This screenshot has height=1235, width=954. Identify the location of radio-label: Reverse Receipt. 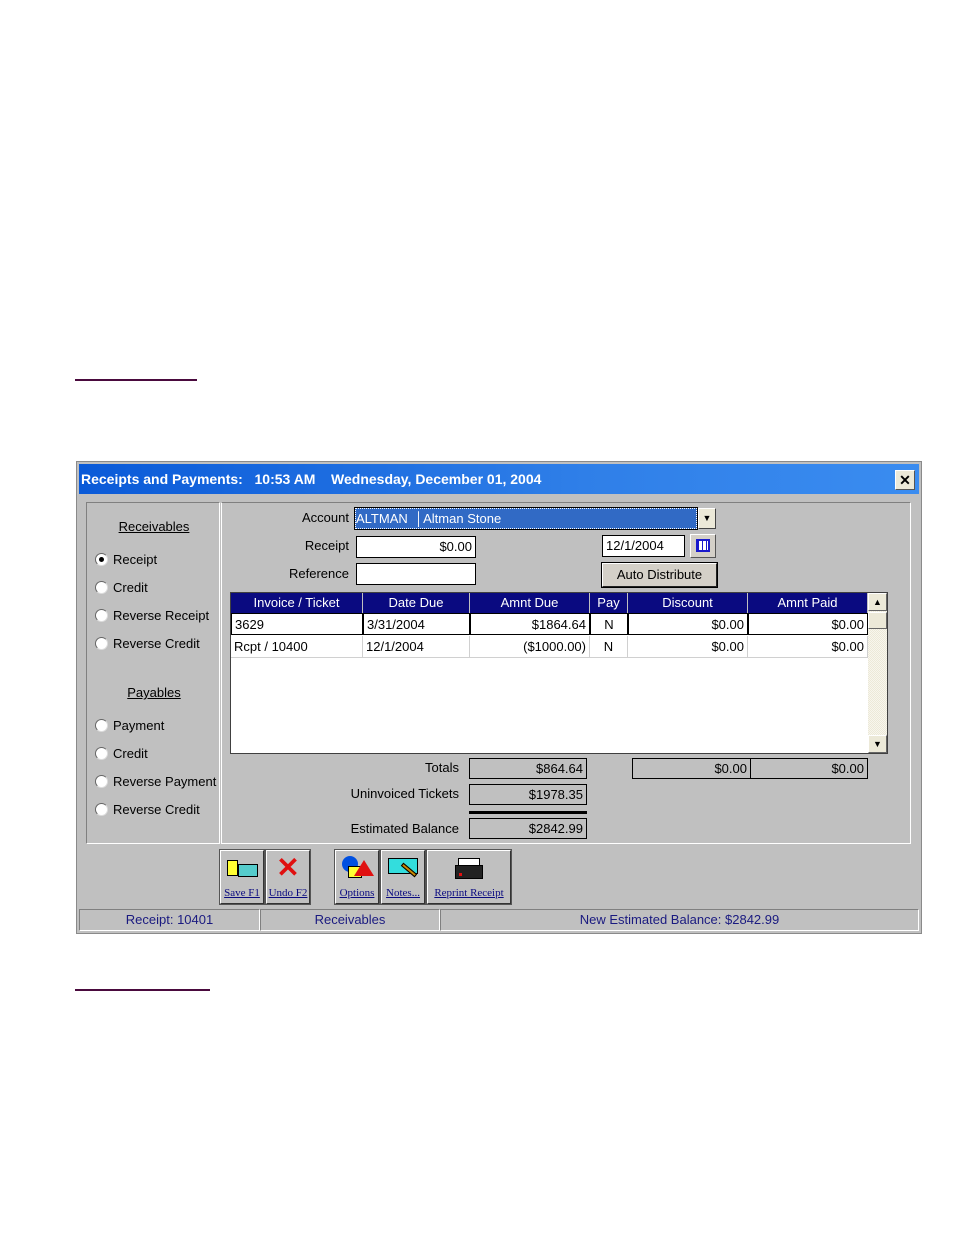
(161, 615).